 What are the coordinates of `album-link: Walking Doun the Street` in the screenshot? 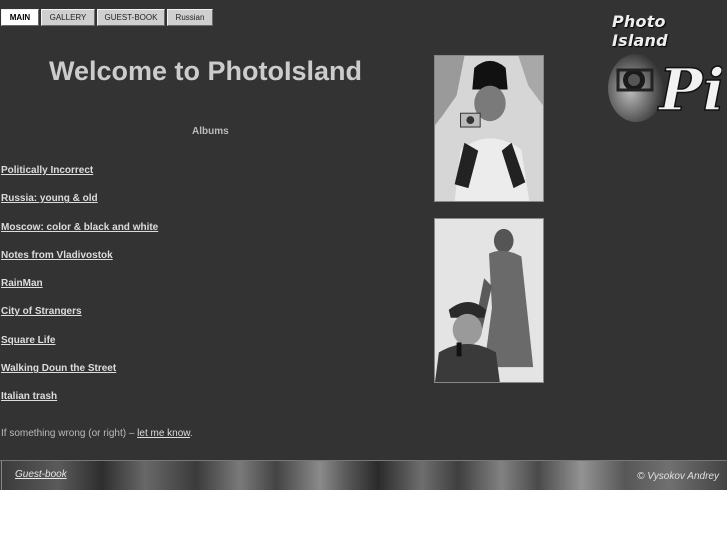 It's located at (58, 368).